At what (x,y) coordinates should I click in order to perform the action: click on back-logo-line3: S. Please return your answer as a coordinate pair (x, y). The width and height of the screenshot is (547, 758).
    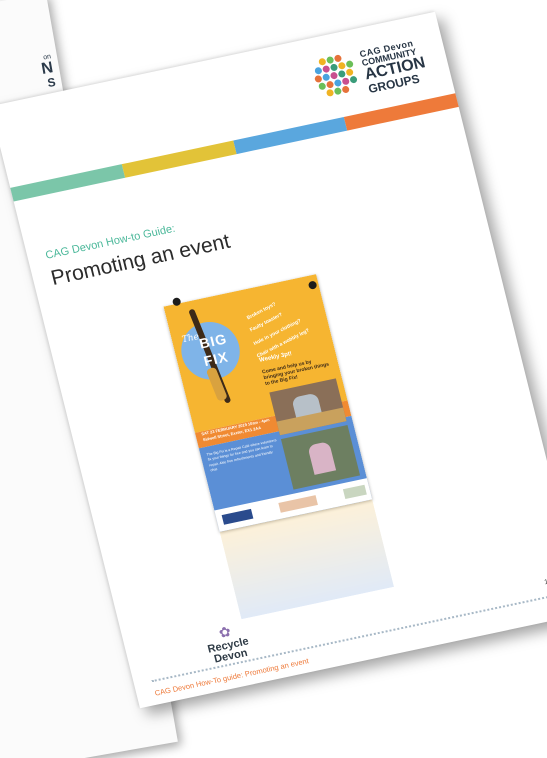
    Looking at the image, I should click on (51, 82).